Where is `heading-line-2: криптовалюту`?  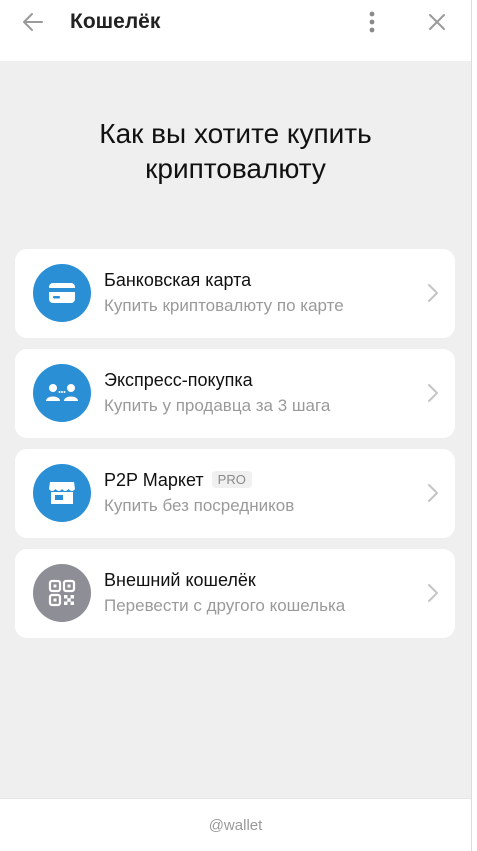
heading-line-2: криптовалюту is located at coordinates (235, 168).